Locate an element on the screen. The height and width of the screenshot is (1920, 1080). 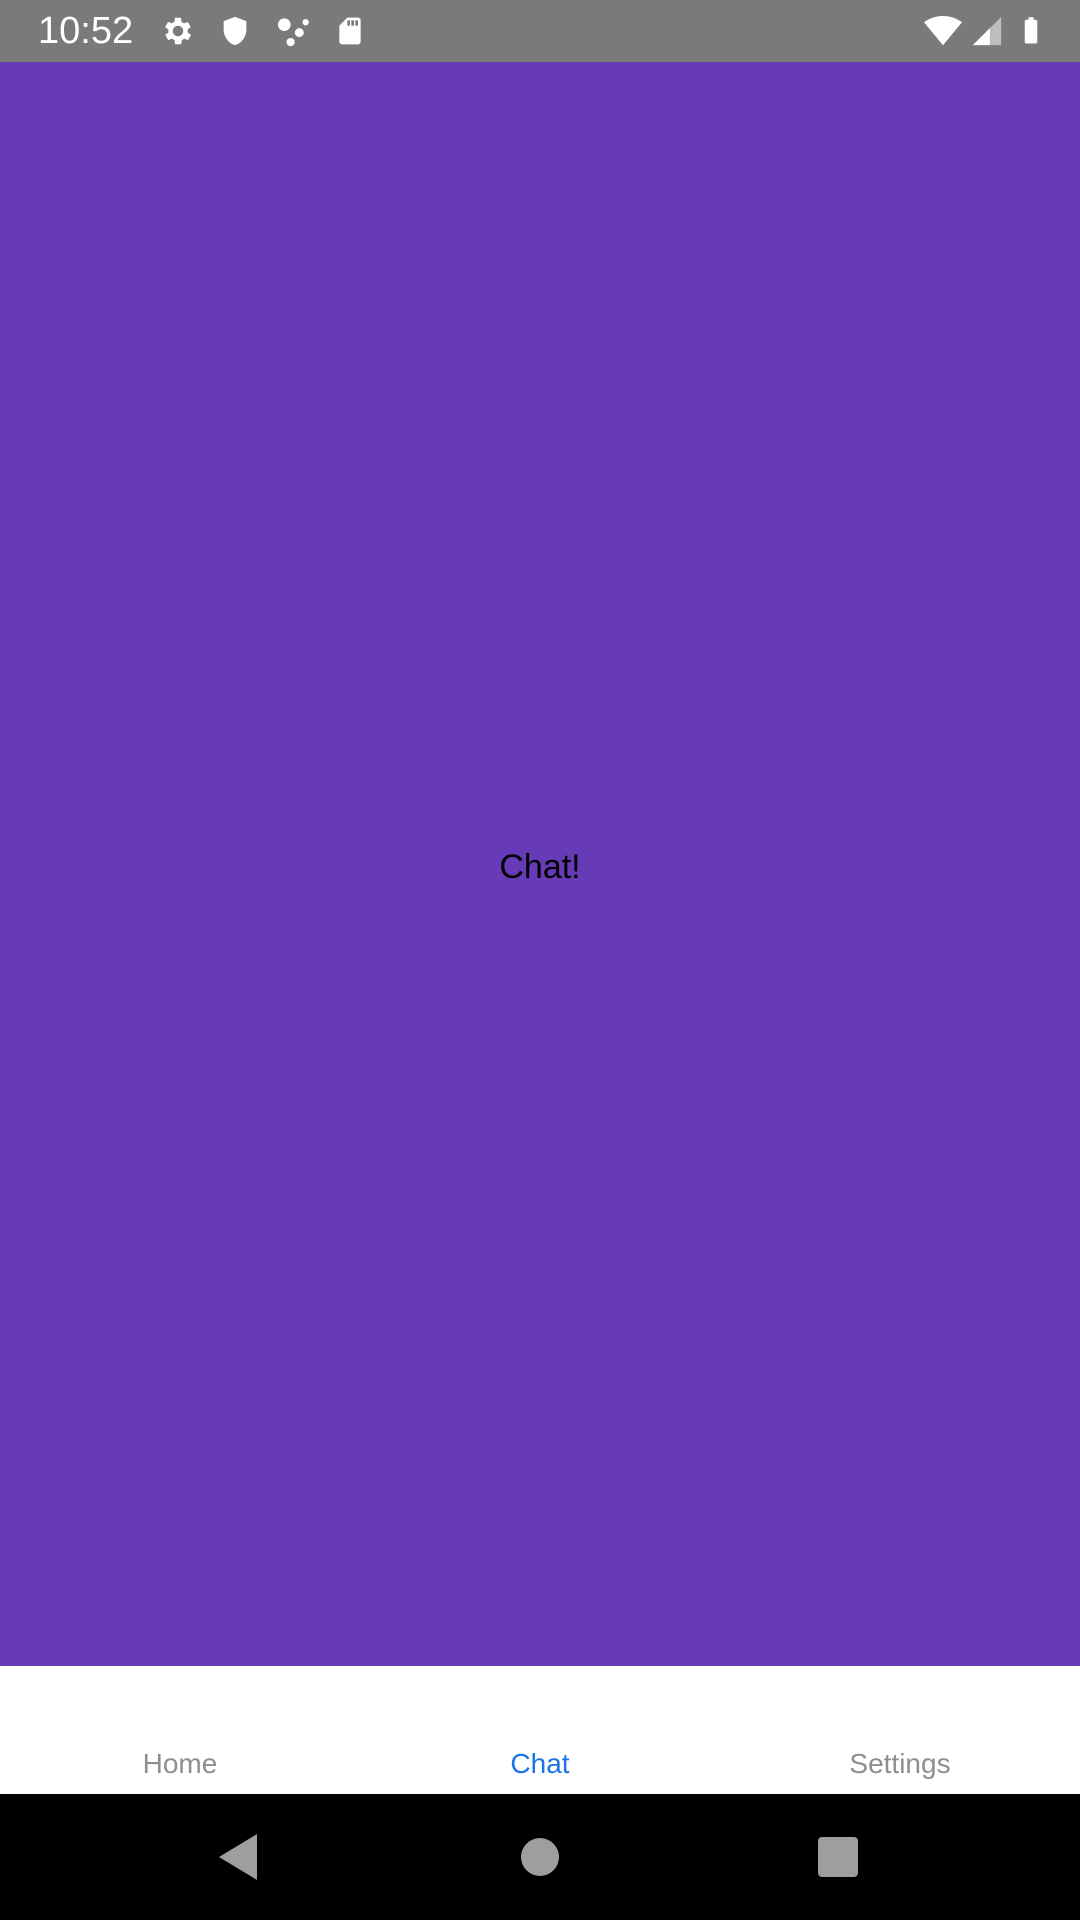
tab-home: Home is located at coordinates (180, 1730).